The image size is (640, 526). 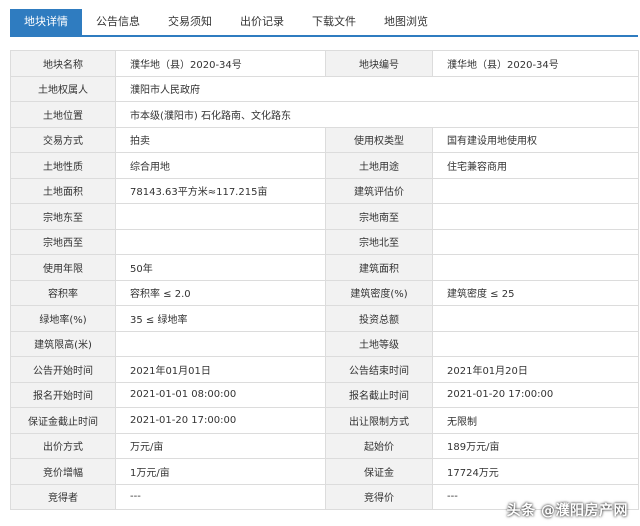 What do you see at coordinates (220, 190) in the screenshot?
I see `field-value: 78143.63平方米≈117.215亩` at bounding box center [220, 190].